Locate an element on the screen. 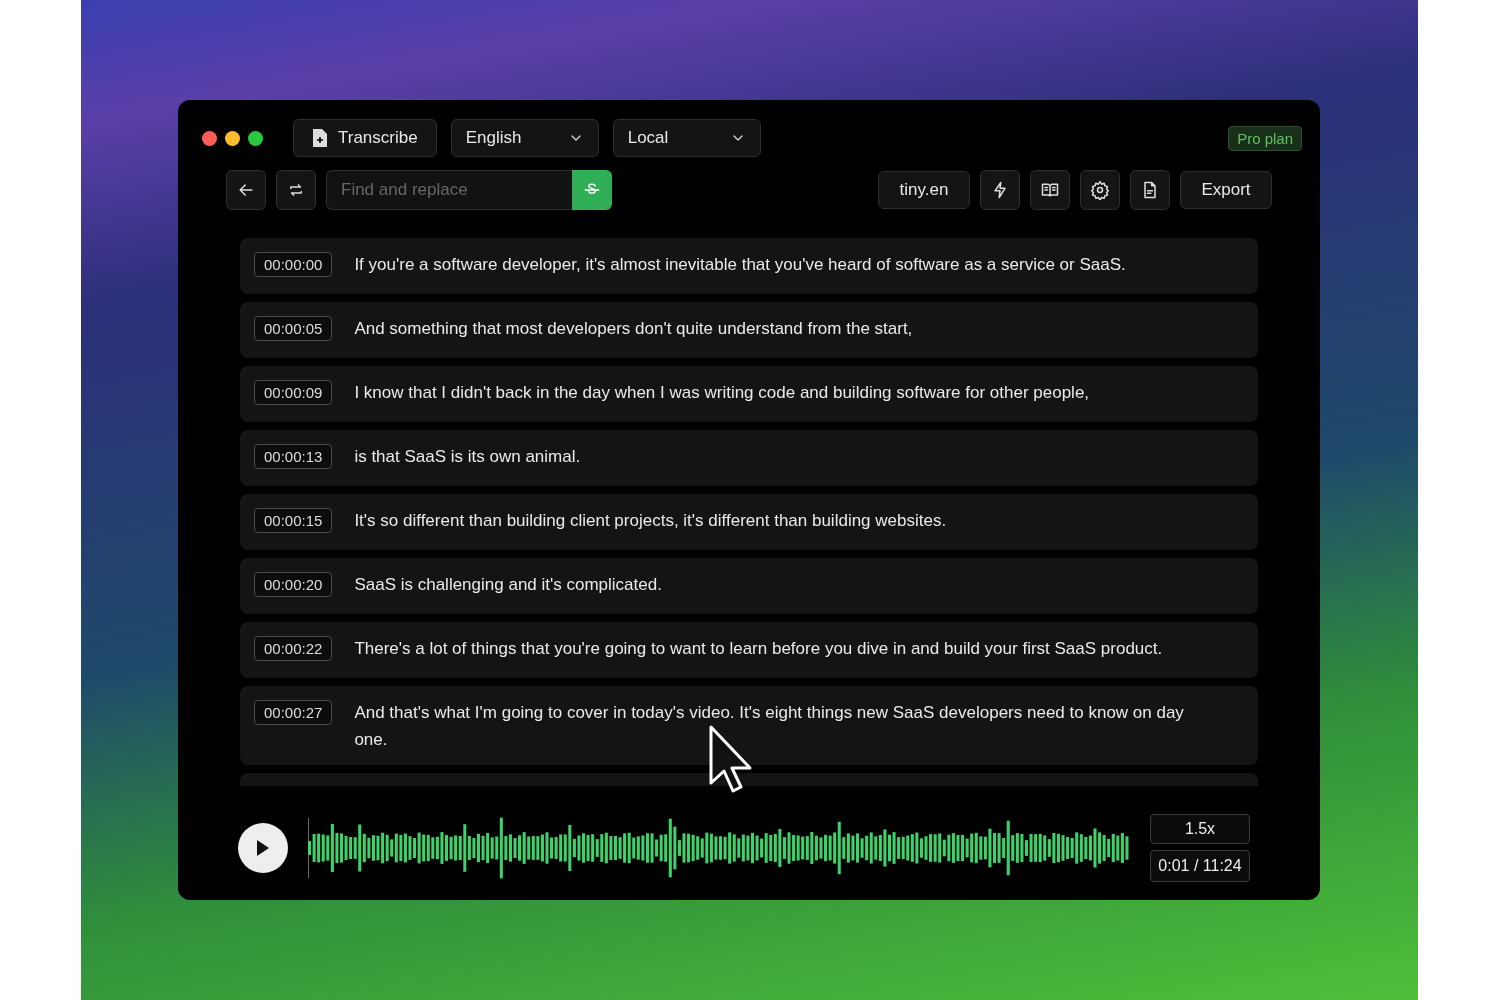 The image size is (1500, 1000). play-icon is located at coordinates (263, 848).